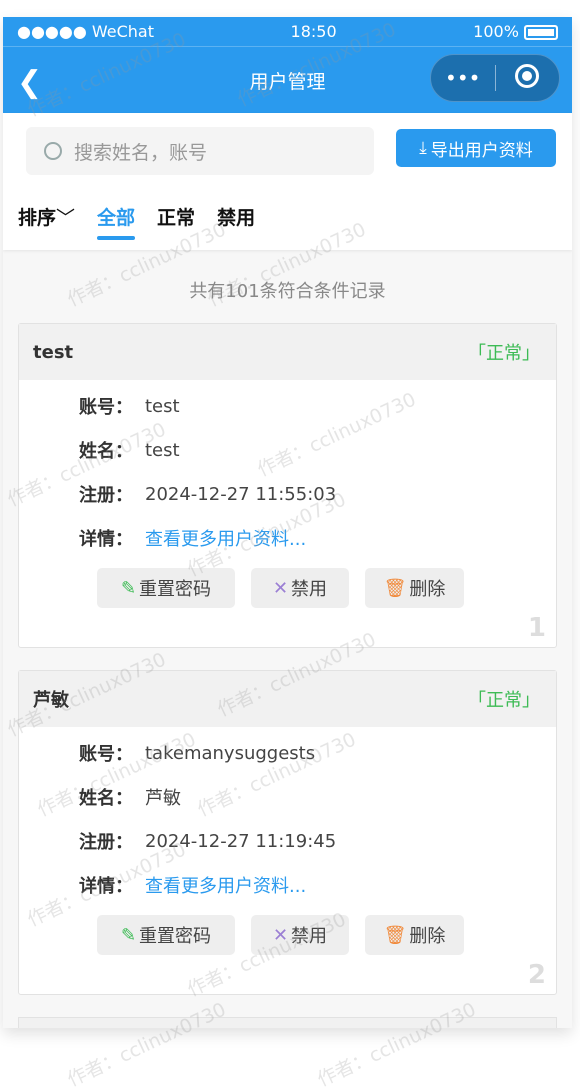 The height and width of the screenshot is (1092, 580). What do you see at coordinates (241, 494) in the screenshot?
I see `register-value: 2024-12-27 11:55:03` at bounding box center [241, 494].